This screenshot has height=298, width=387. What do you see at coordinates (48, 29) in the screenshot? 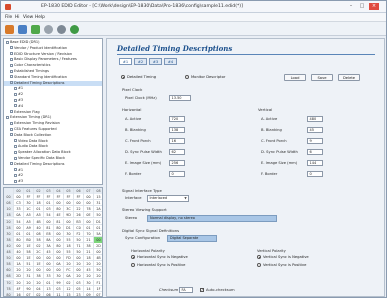
I see `record-icon` at bounding box center [48, 29].